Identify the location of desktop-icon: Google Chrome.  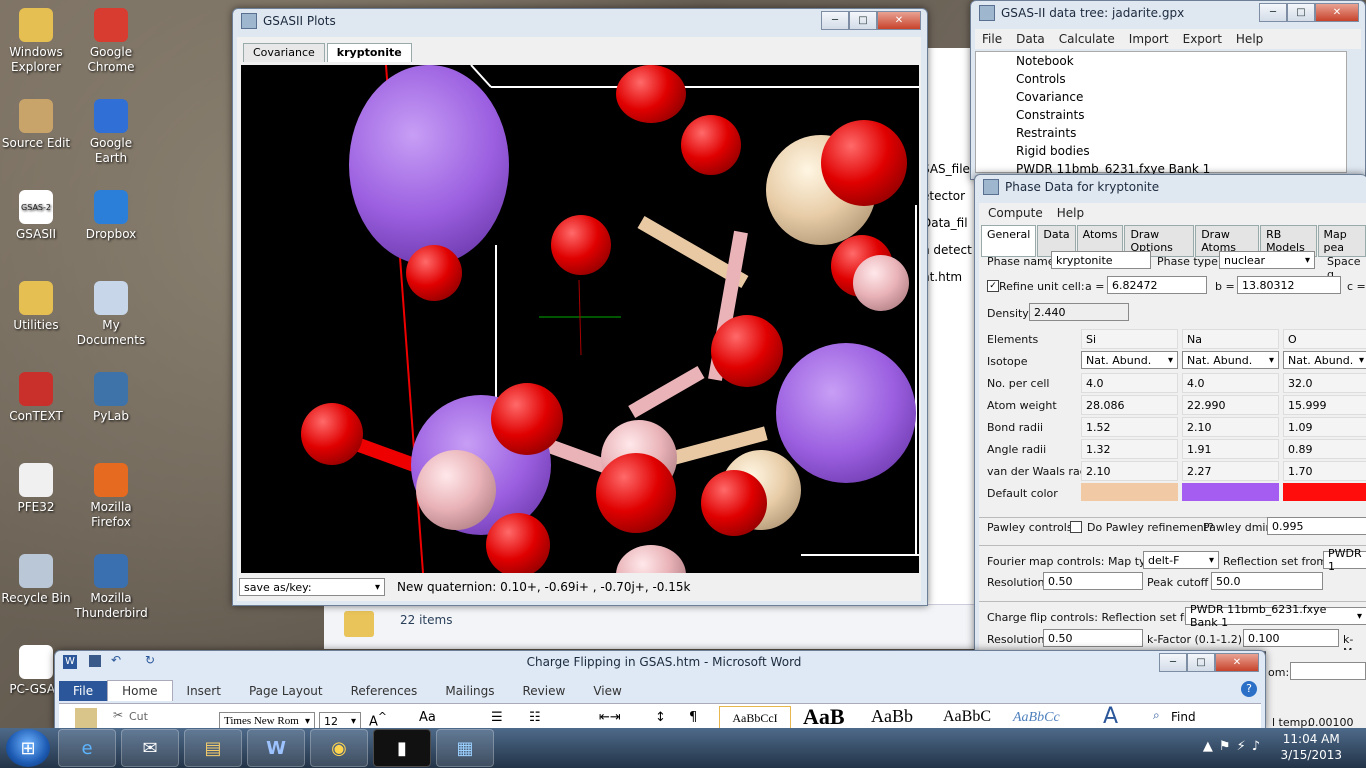
(111, 41).